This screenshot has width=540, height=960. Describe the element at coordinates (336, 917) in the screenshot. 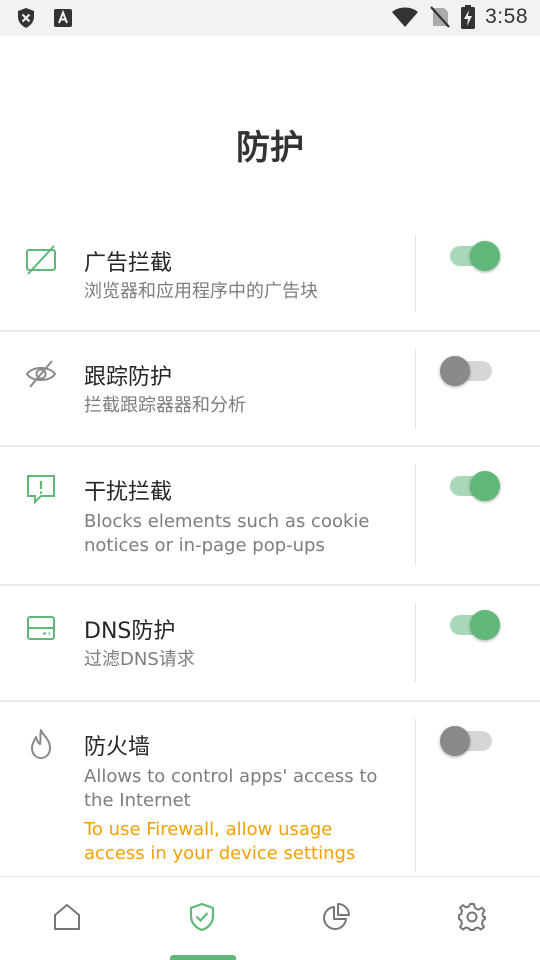

I see `pie-chart-icon` at that location.